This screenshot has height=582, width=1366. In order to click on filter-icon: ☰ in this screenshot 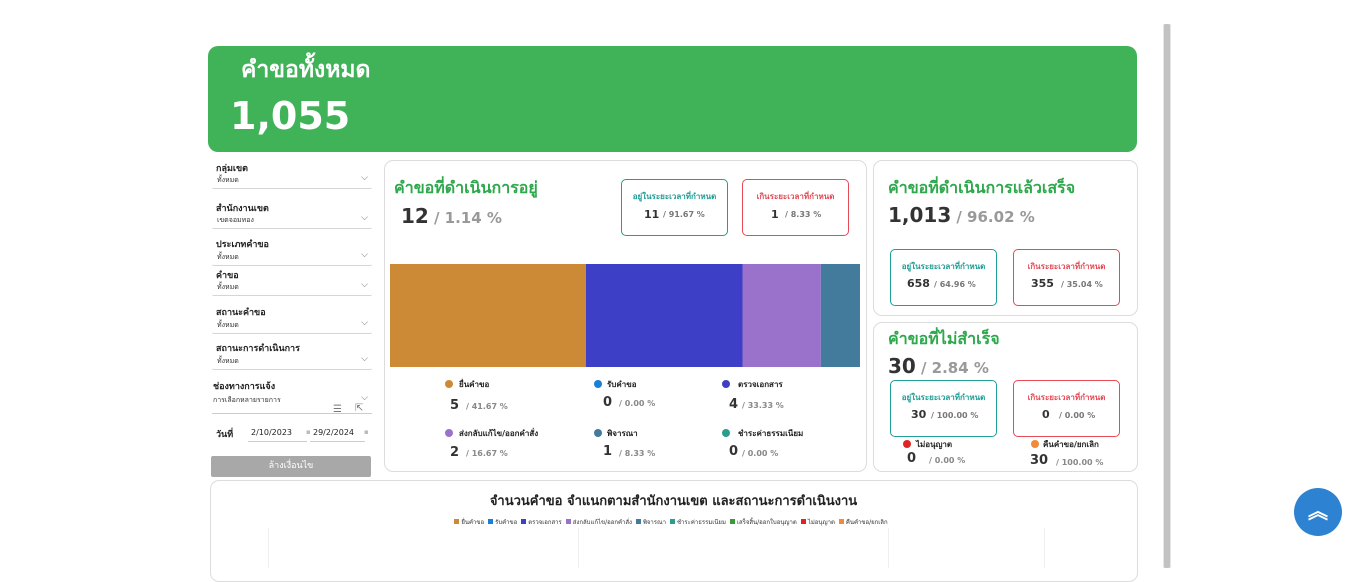, I will do `click(337, 409)`.